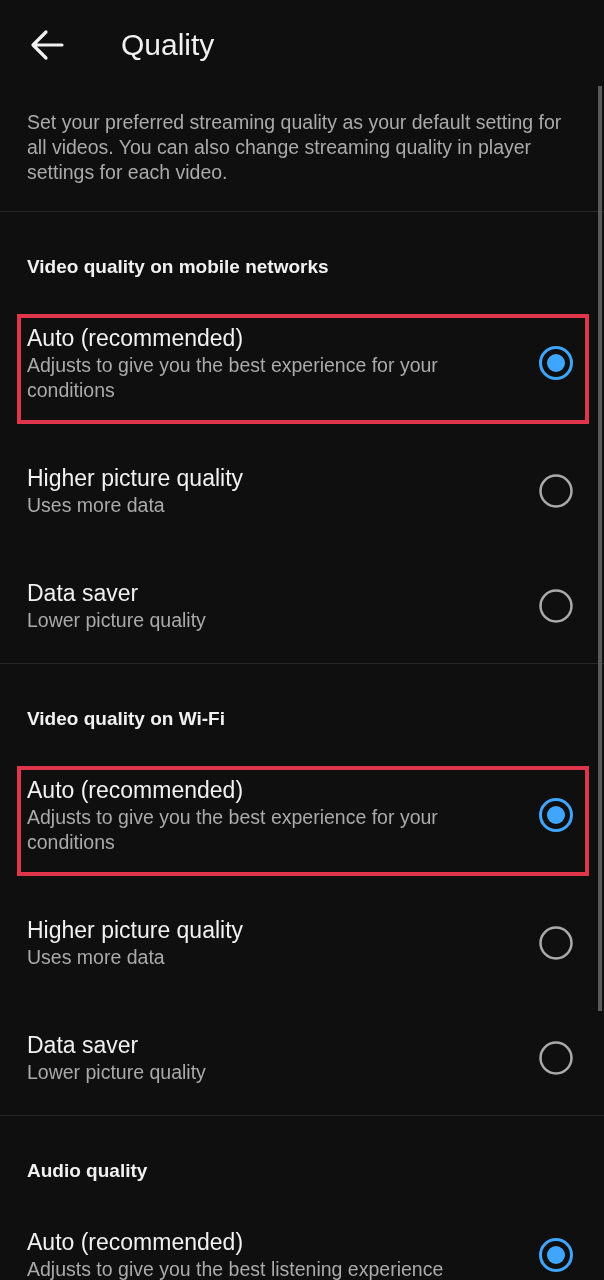 This screenshot has height=1280, width=604. I want to click on back-arrow-icon, so click(47, 45).